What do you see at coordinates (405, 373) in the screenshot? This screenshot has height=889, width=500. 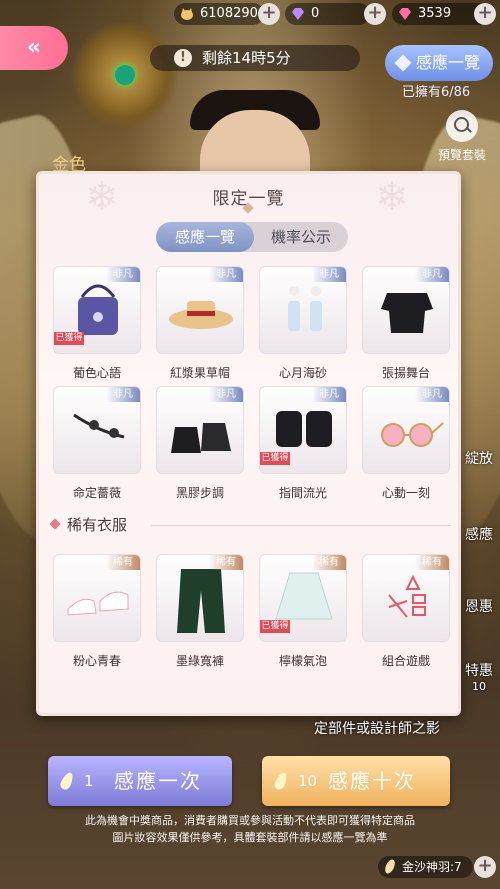 I see `item-name: 張揚舞台` at bounding box center [405, 373].